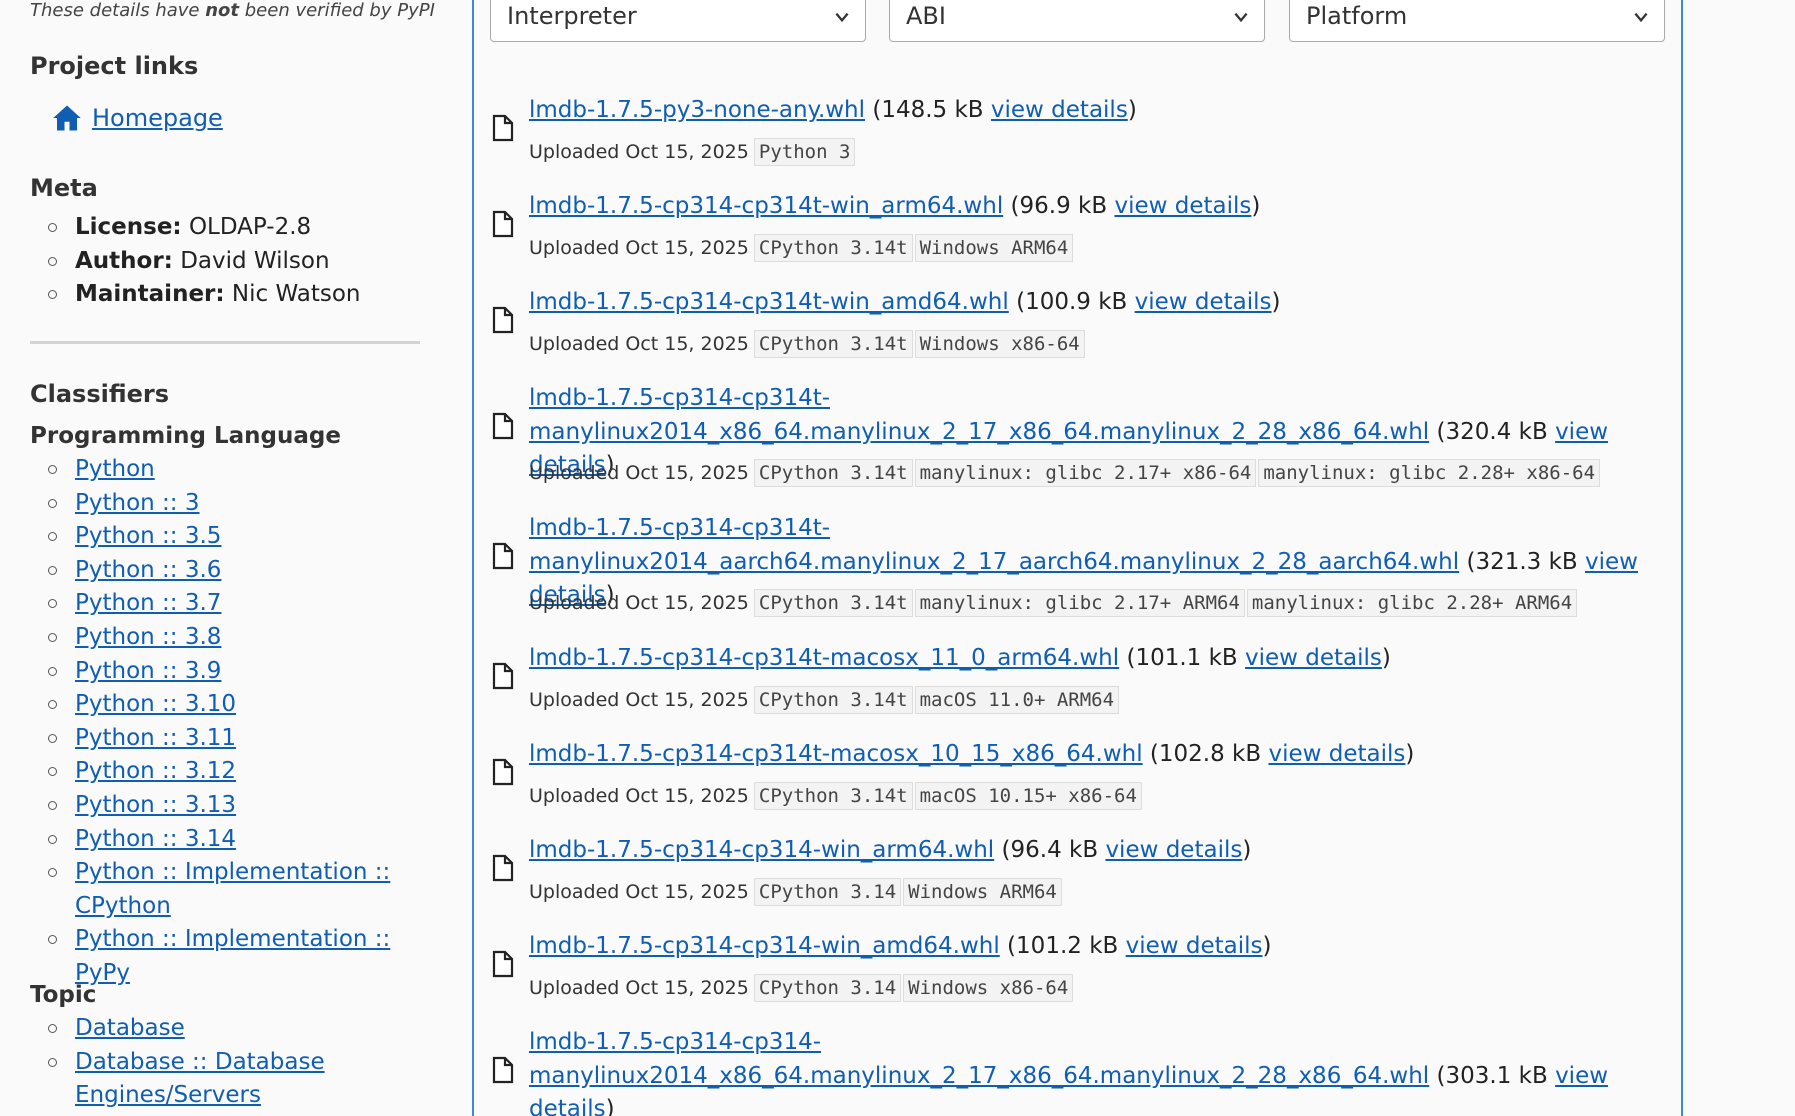  Describe the element at coordinates (1063, 206) in the screenshot. I see `file-size: 96.9 kB` at that location.